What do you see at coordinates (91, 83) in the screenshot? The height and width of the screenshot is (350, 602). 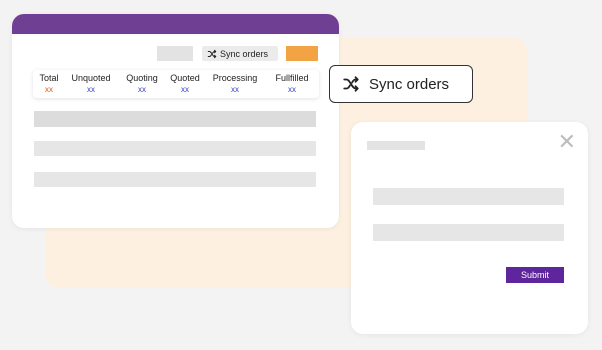 I see `stat-unquoted: Unquoted xx` at bounding box center [91, 83].